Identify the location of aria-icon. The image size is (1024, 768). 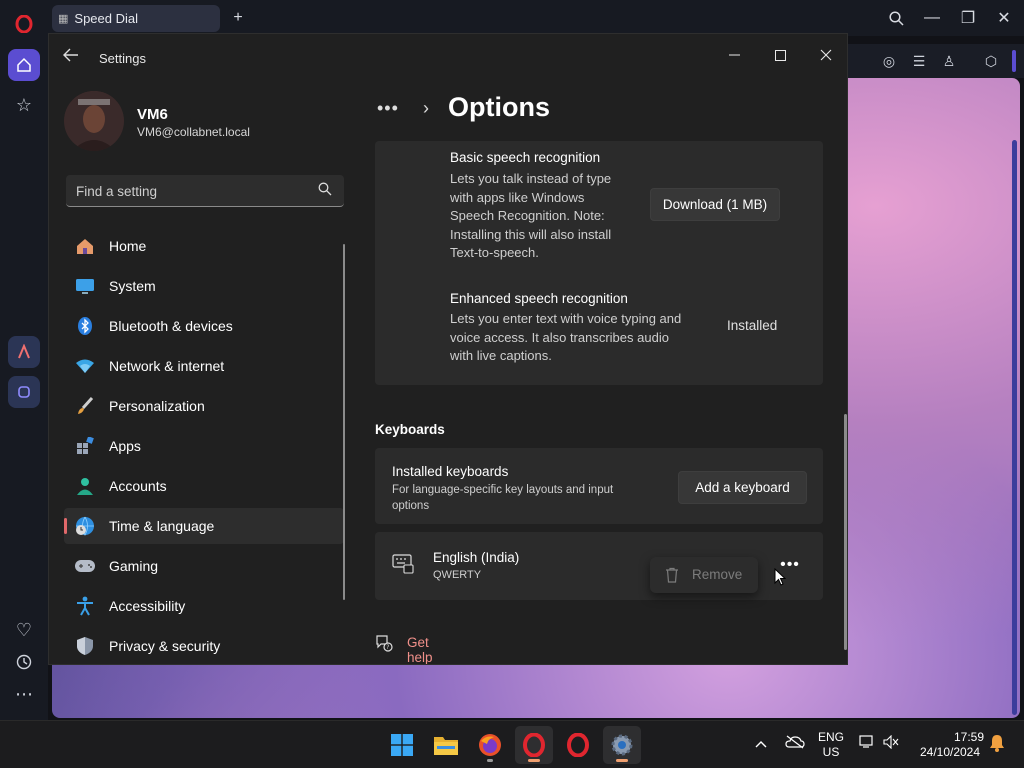
(24, 352).